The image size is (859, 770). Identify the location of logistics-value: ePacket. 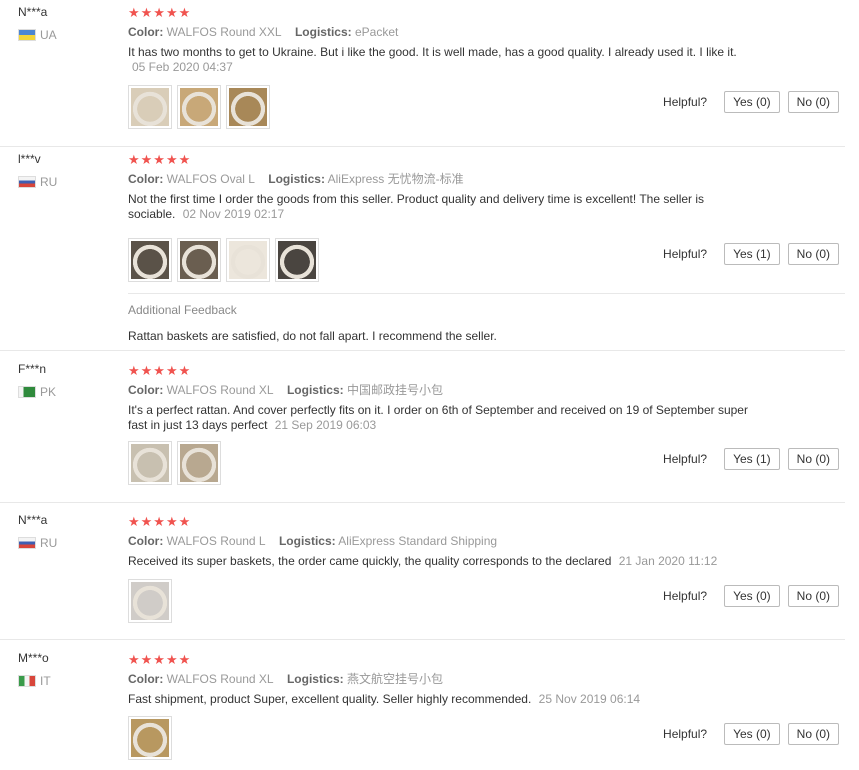
(376, 32).